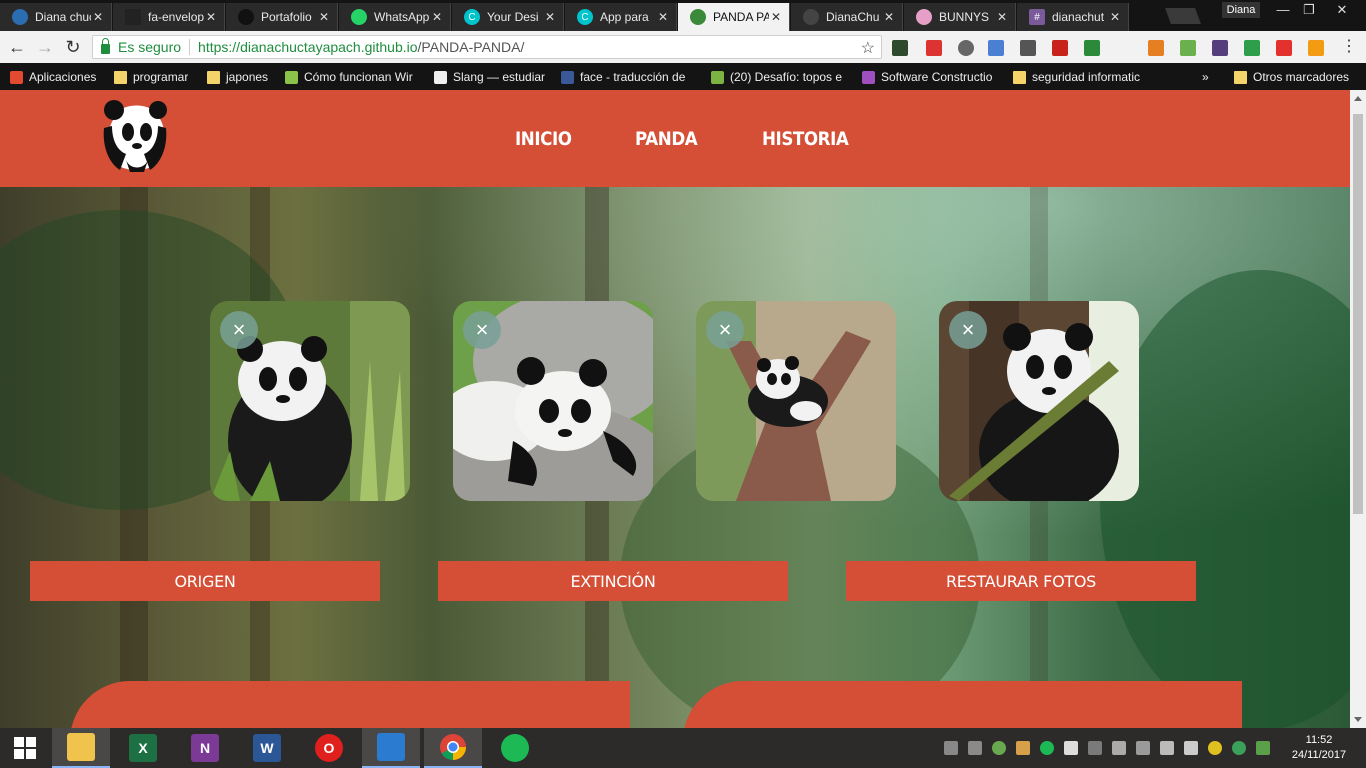 This screenshot has height=768, width=1366. Describe the element at coordinates (135, 135) in the screenshot. I see `panda-logo-icon` at that location.